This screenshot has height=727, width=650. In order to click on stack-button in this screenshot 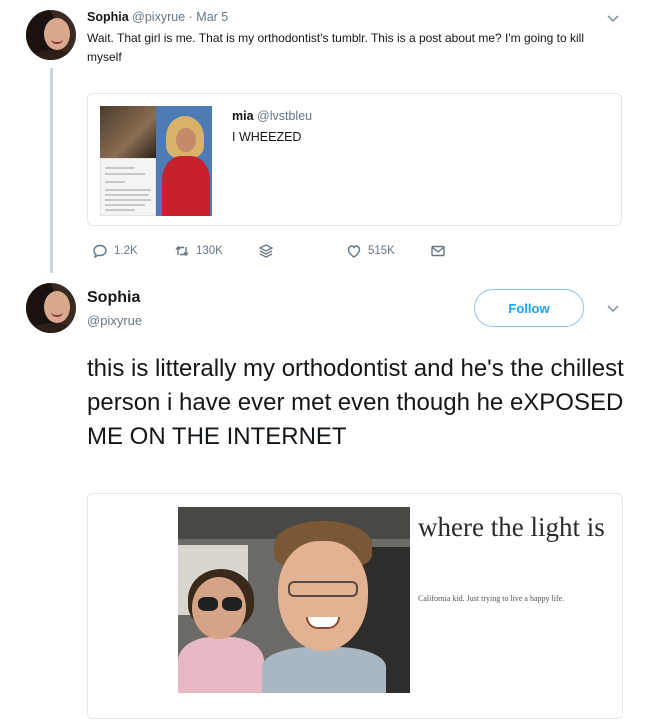, I will do `click(269, 251)`.